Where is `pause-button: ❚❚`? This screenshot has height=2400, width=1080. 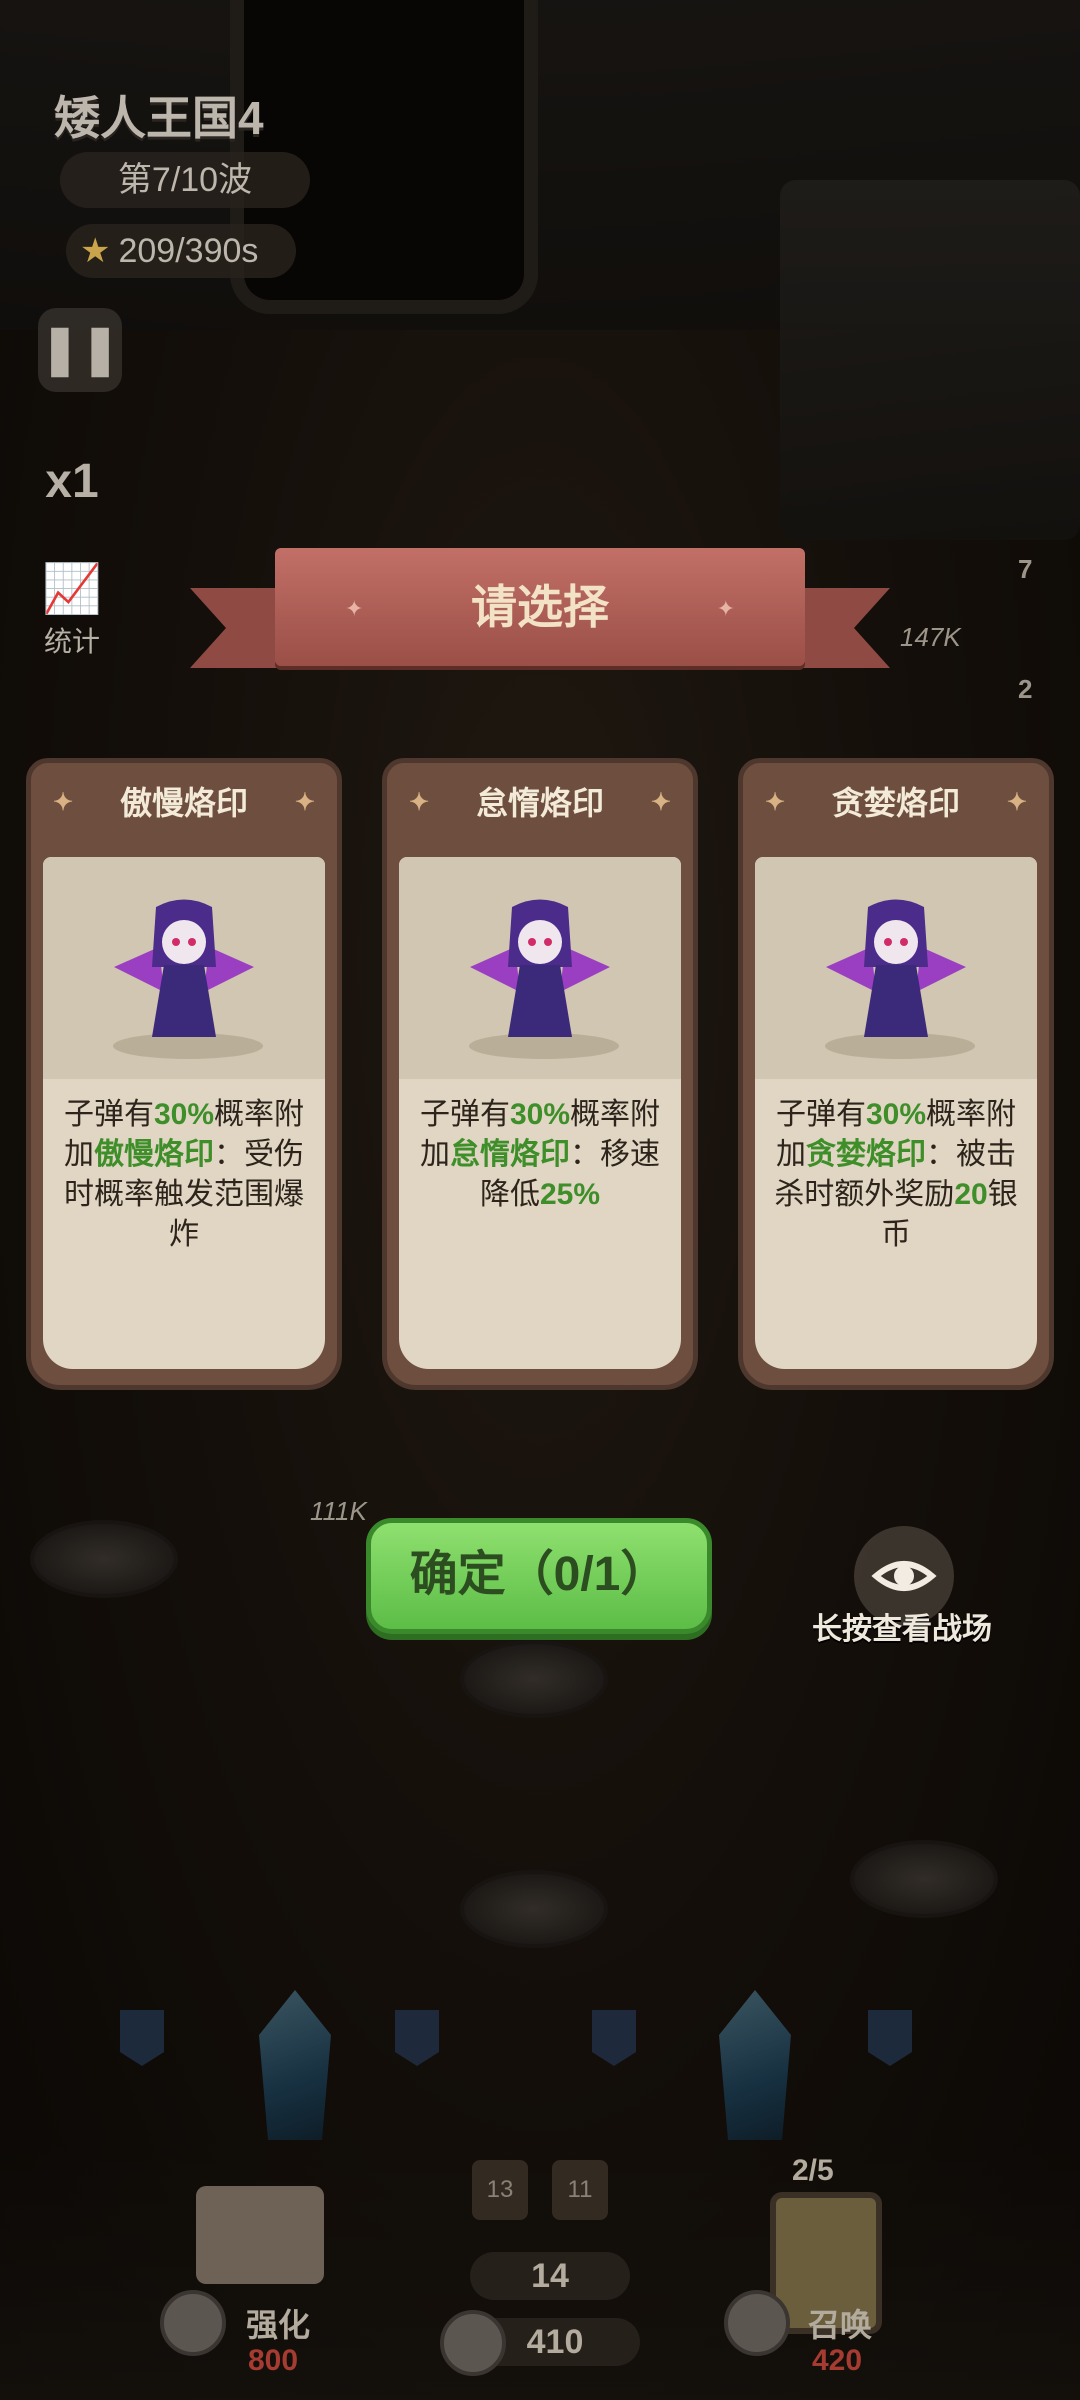 pause-button: ❚❚ is located at coordinates (80, 350).